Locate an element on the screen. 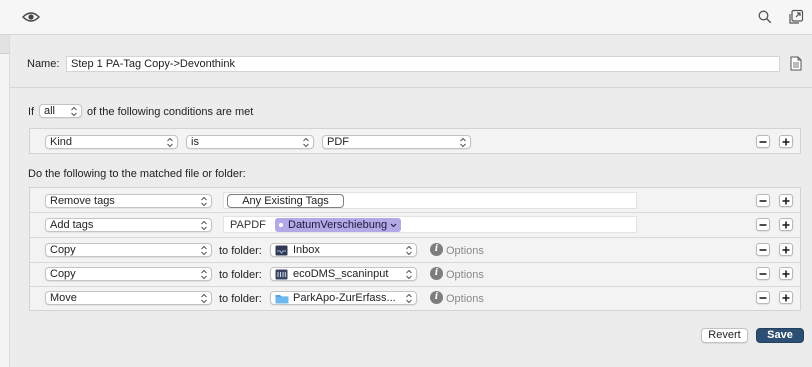  action-type-value: Move is located at coordinates (63, 298).